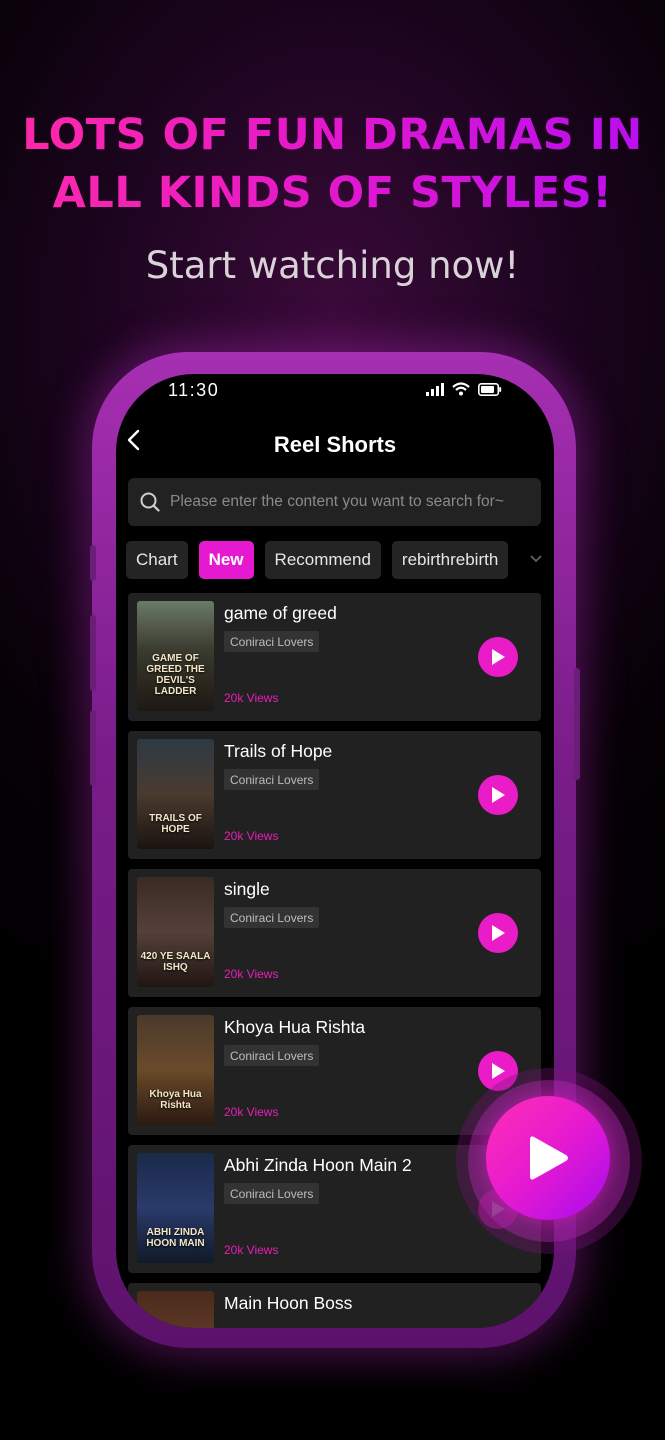 This screenshot has width=665, height=1440. What do you see at coordinates (490, 389) in the screenshot?
I see `battery-icon` at bounding box center [490, 389].